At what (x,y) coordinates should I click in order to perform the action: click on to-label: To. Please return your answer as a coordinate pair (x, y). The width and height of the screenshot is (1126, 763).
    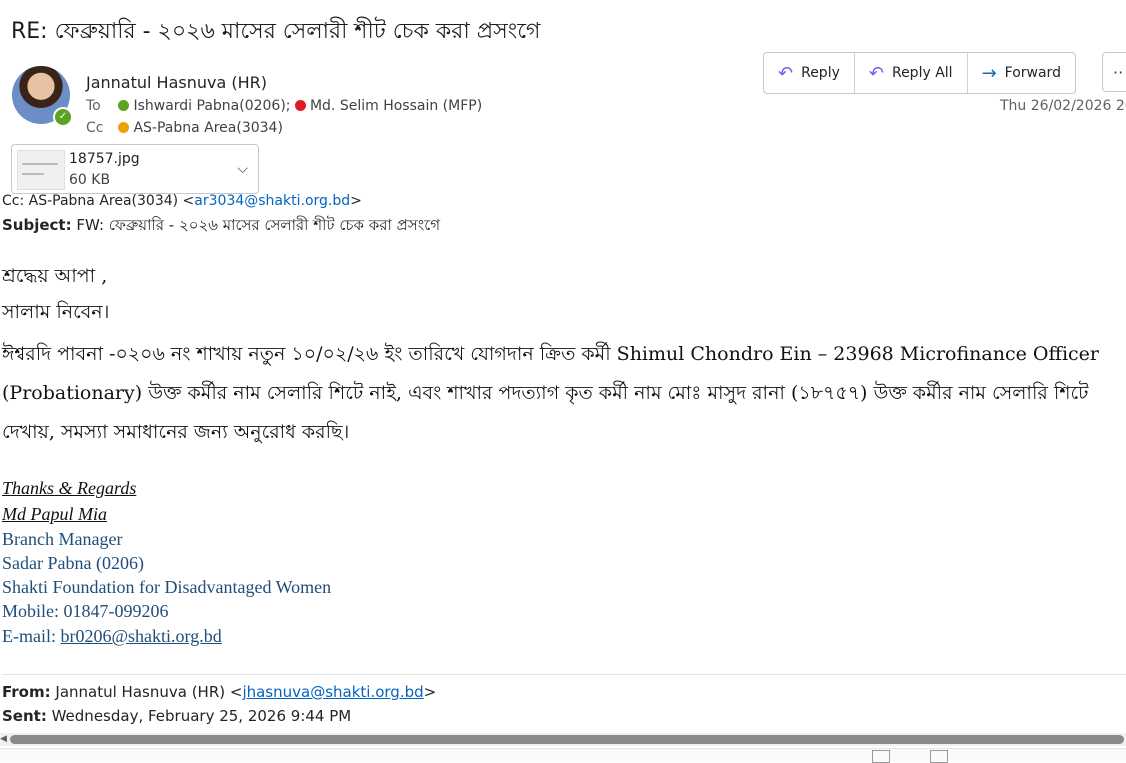
    Looking at the image, I should click on (93, 106).